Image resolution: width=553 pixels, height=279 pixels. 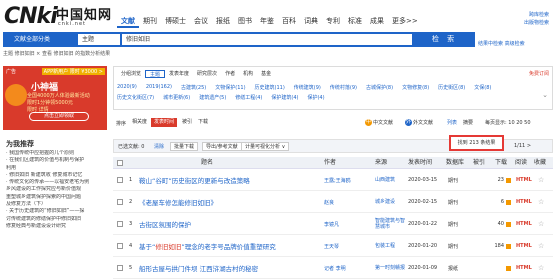 I want to click on download-count: 6, so click(x=500, y=202).